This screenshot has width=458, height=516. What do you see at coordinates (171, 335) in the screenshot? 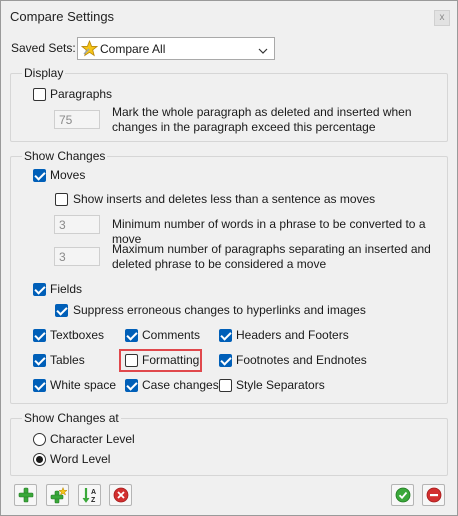
I see `comments-label: Comments` at bounding box center [171, 335].